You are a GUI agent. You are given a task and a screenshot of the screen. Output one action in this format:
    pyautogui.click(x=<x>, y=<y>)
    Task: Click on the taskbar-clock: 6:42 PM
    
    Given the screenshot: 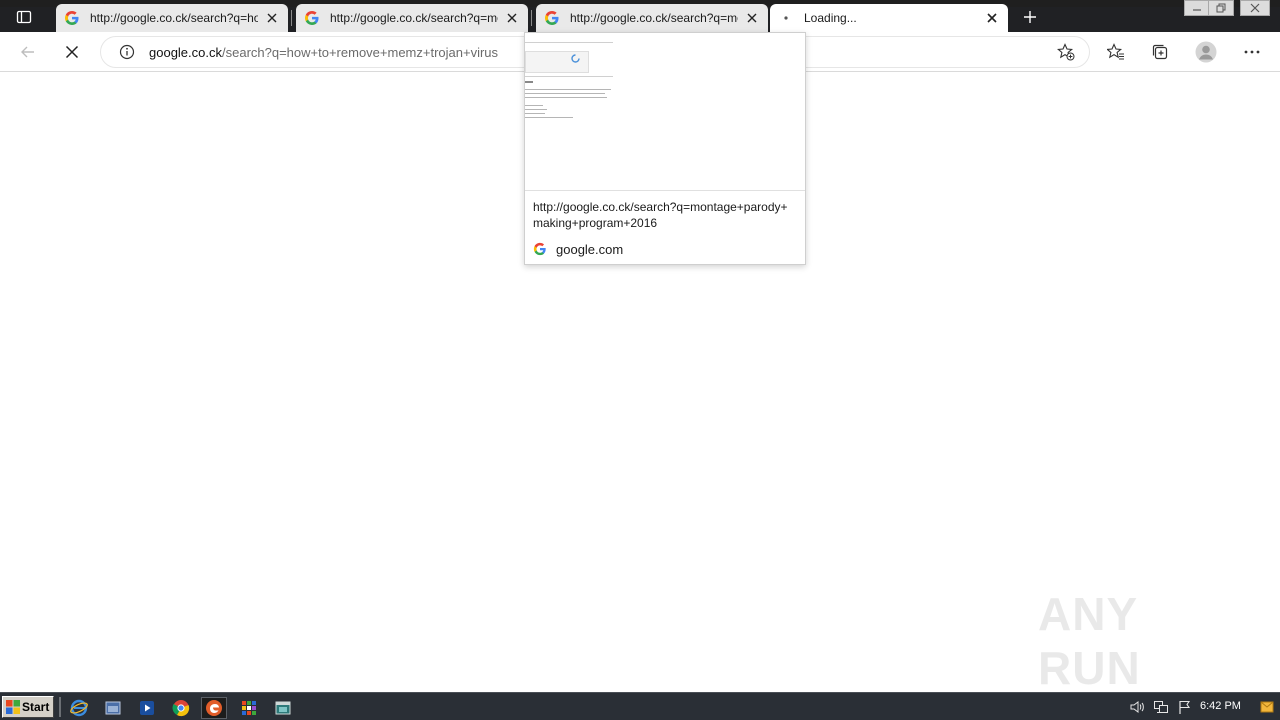 What is the action you would take?
    pyautogui.click(x=1220, y=706)
    